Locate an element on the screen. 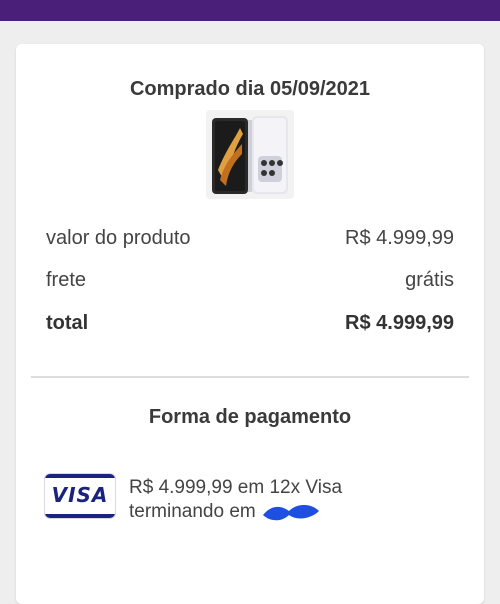  phone-product-image-icon is located at coordinates (250, 155).